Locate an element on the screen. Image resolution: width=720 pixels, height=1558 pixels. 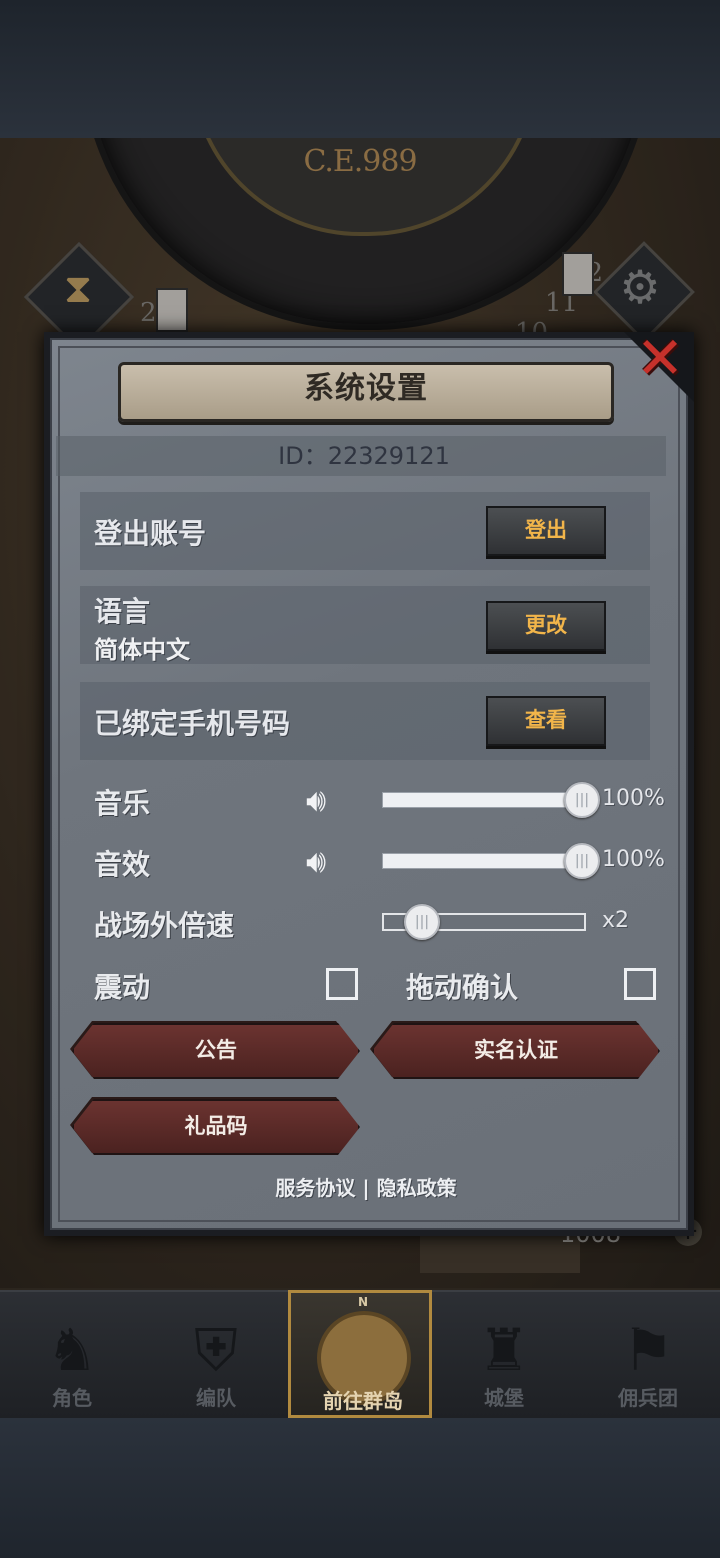
music-speaker-icon: 🔊︎ is located at coordinates (331, 800).